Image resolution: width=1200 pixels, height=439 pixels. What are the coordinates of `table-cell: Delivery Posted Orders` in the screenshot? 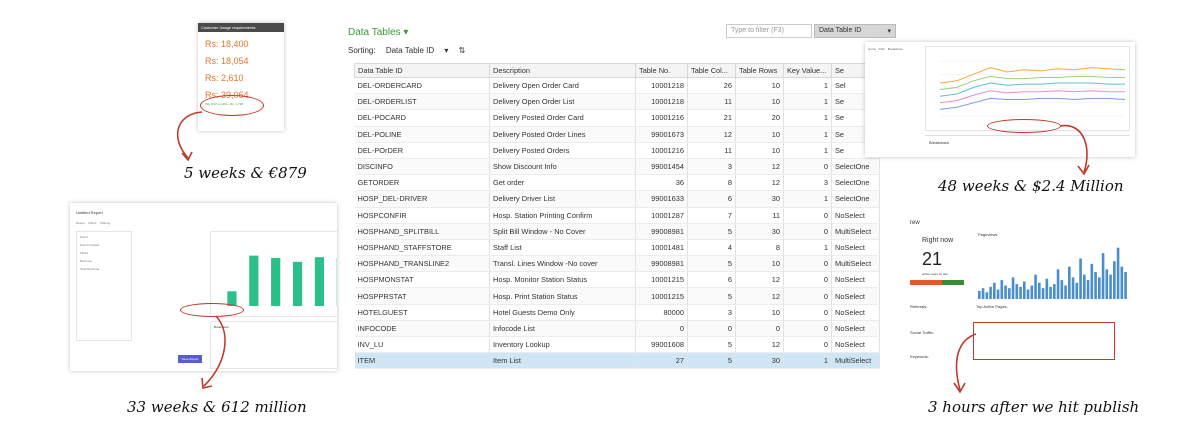 It's located at (562, 150).